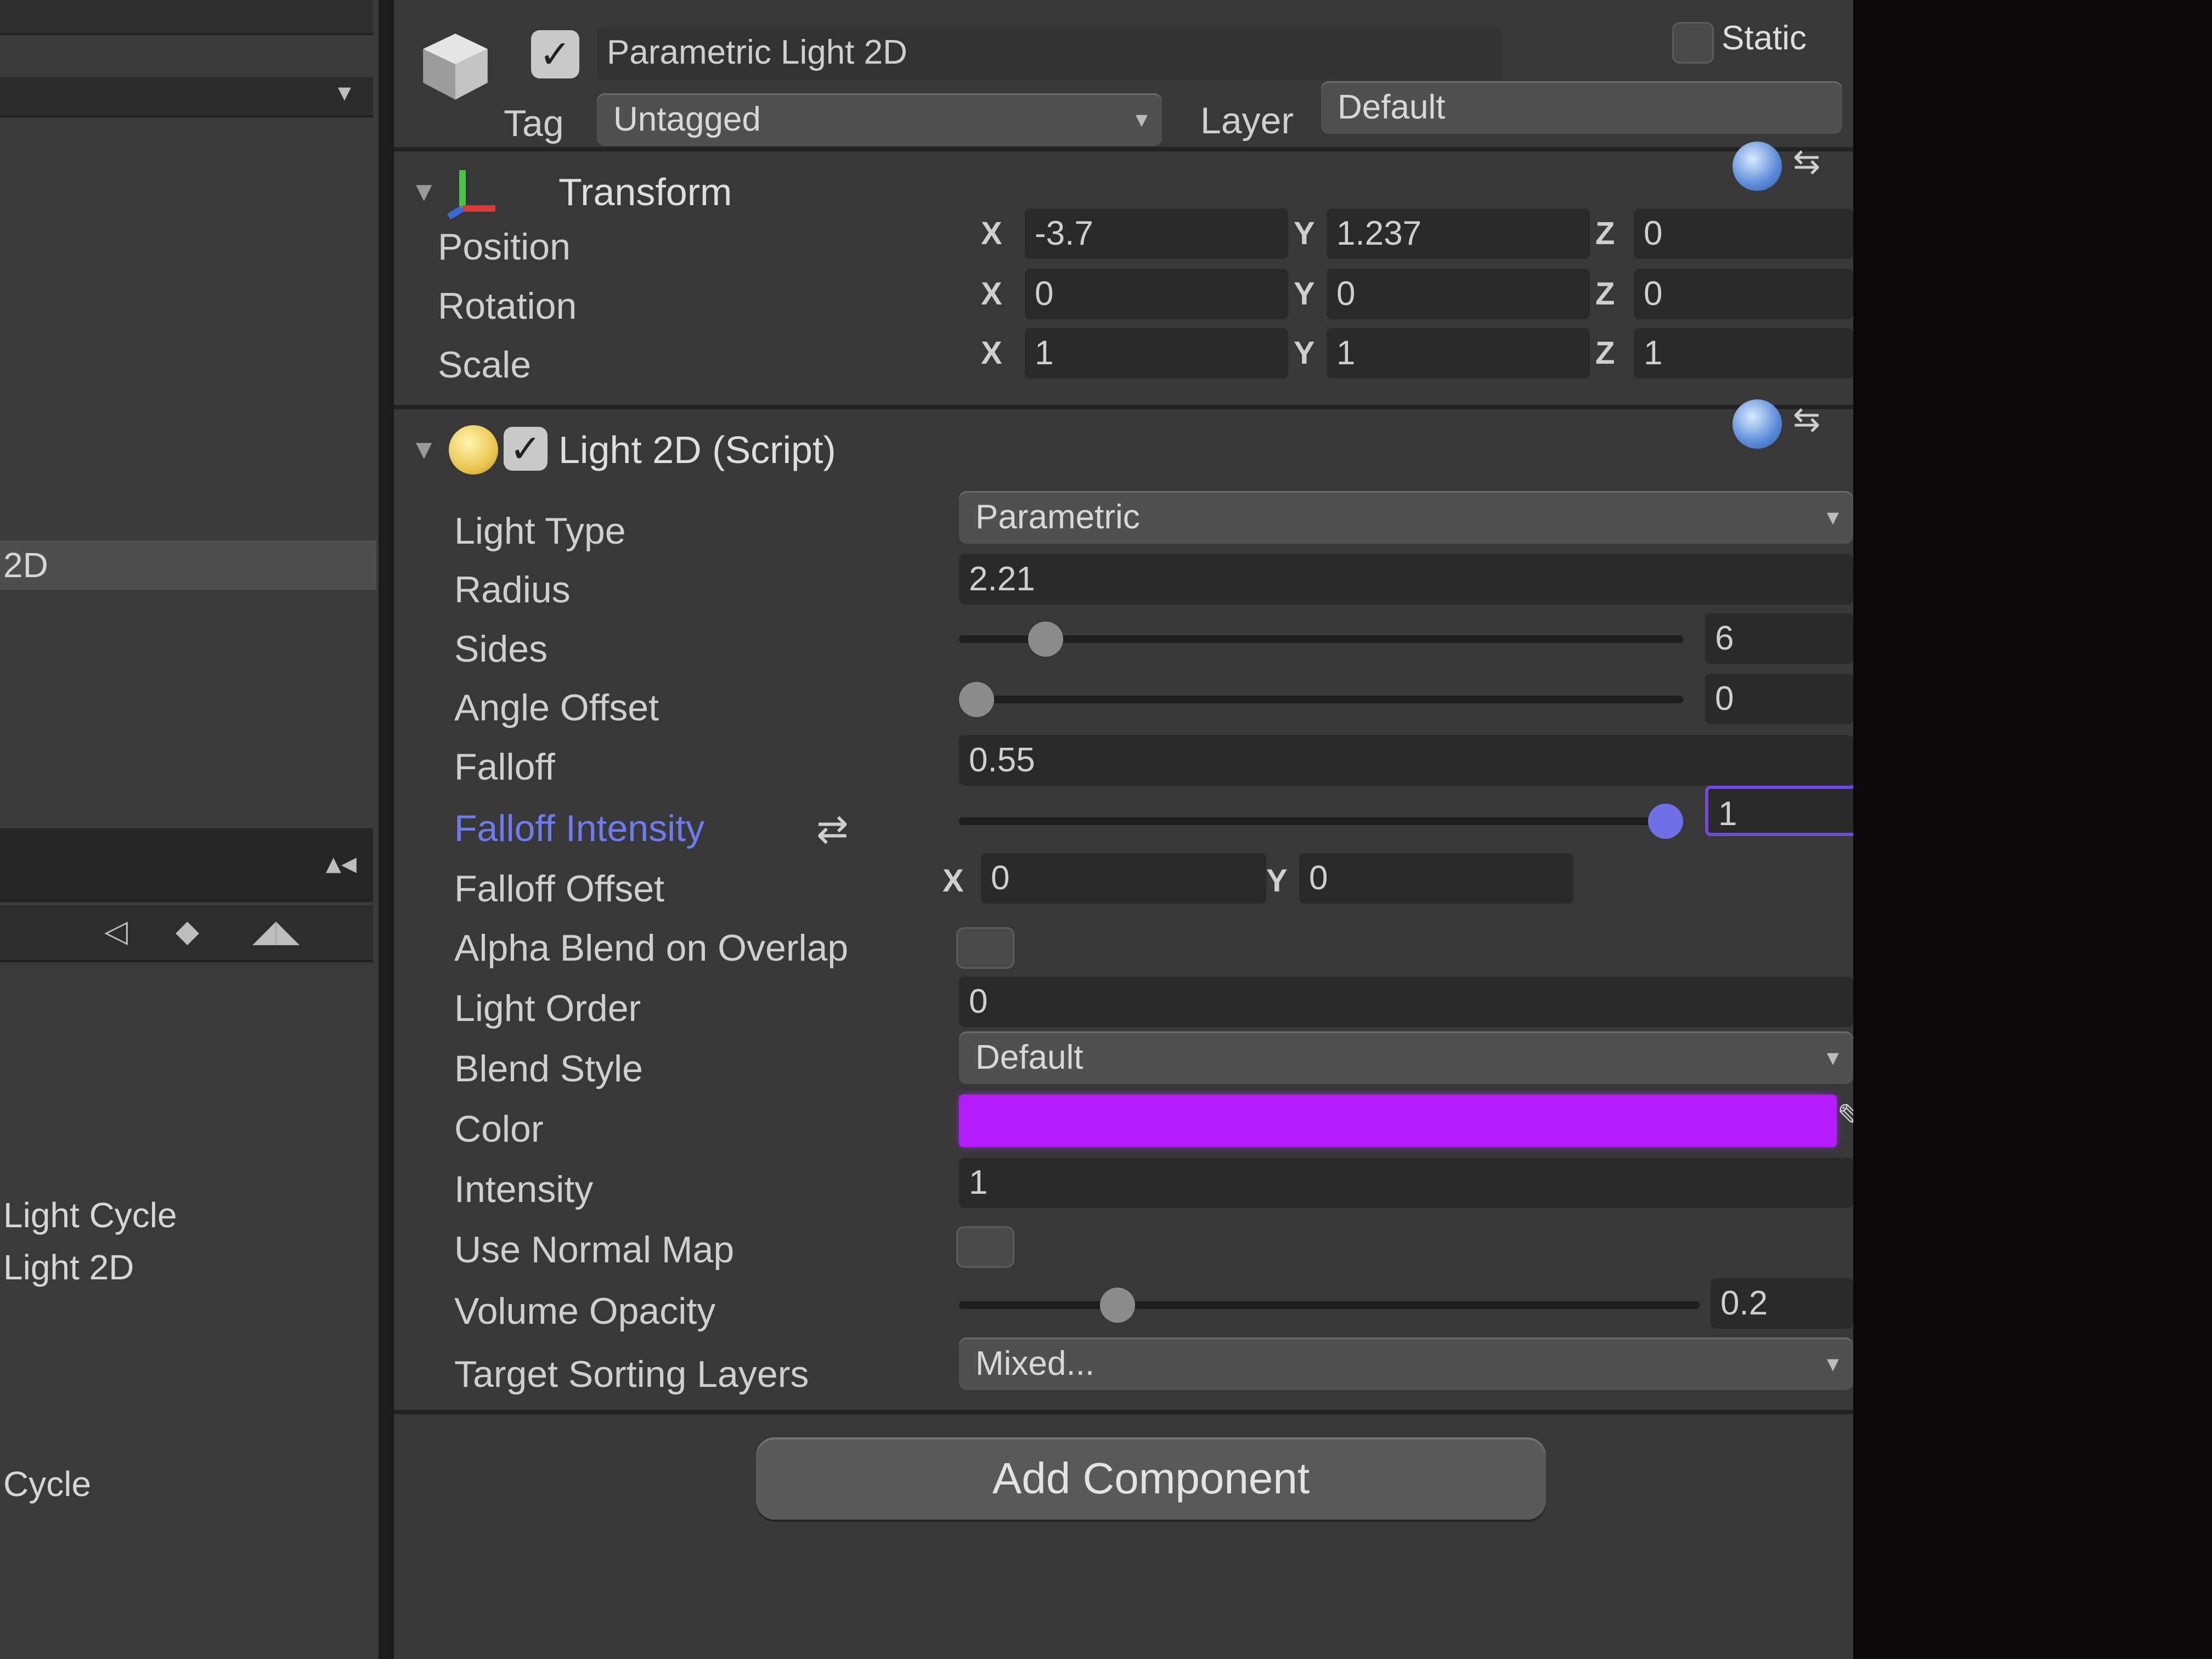 This screenshot has height=1659, width=2212. What do you see at coordinates (186, 17) in the screenshot?
I see `hierarchy-toolbar` at bounding box center [186, 17].